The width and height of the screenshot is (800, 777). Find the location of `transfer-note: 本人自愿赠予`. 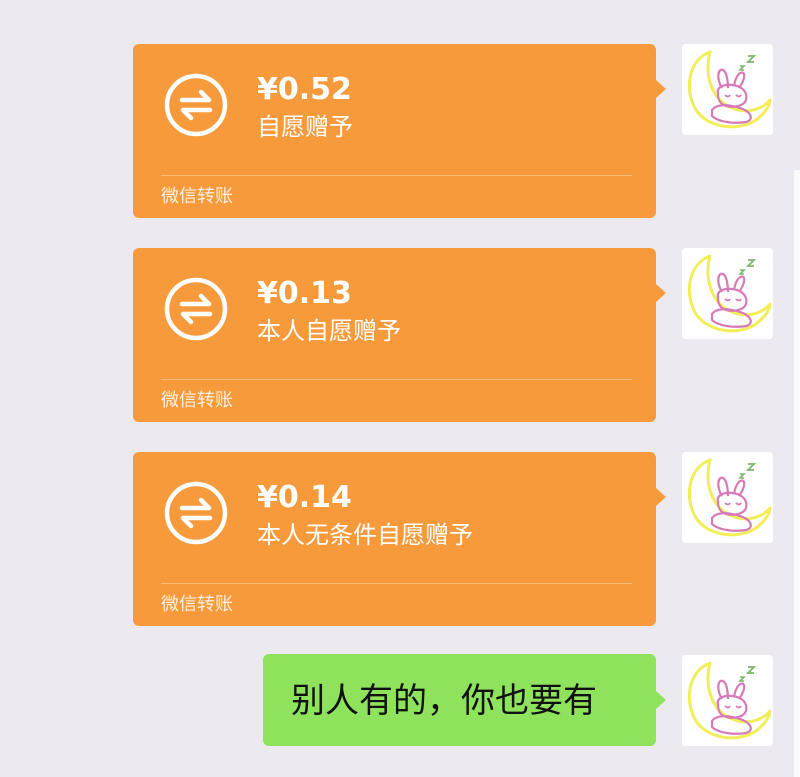

transfer-note: 本人自愿赠予 is located at coordinates (329, 331).